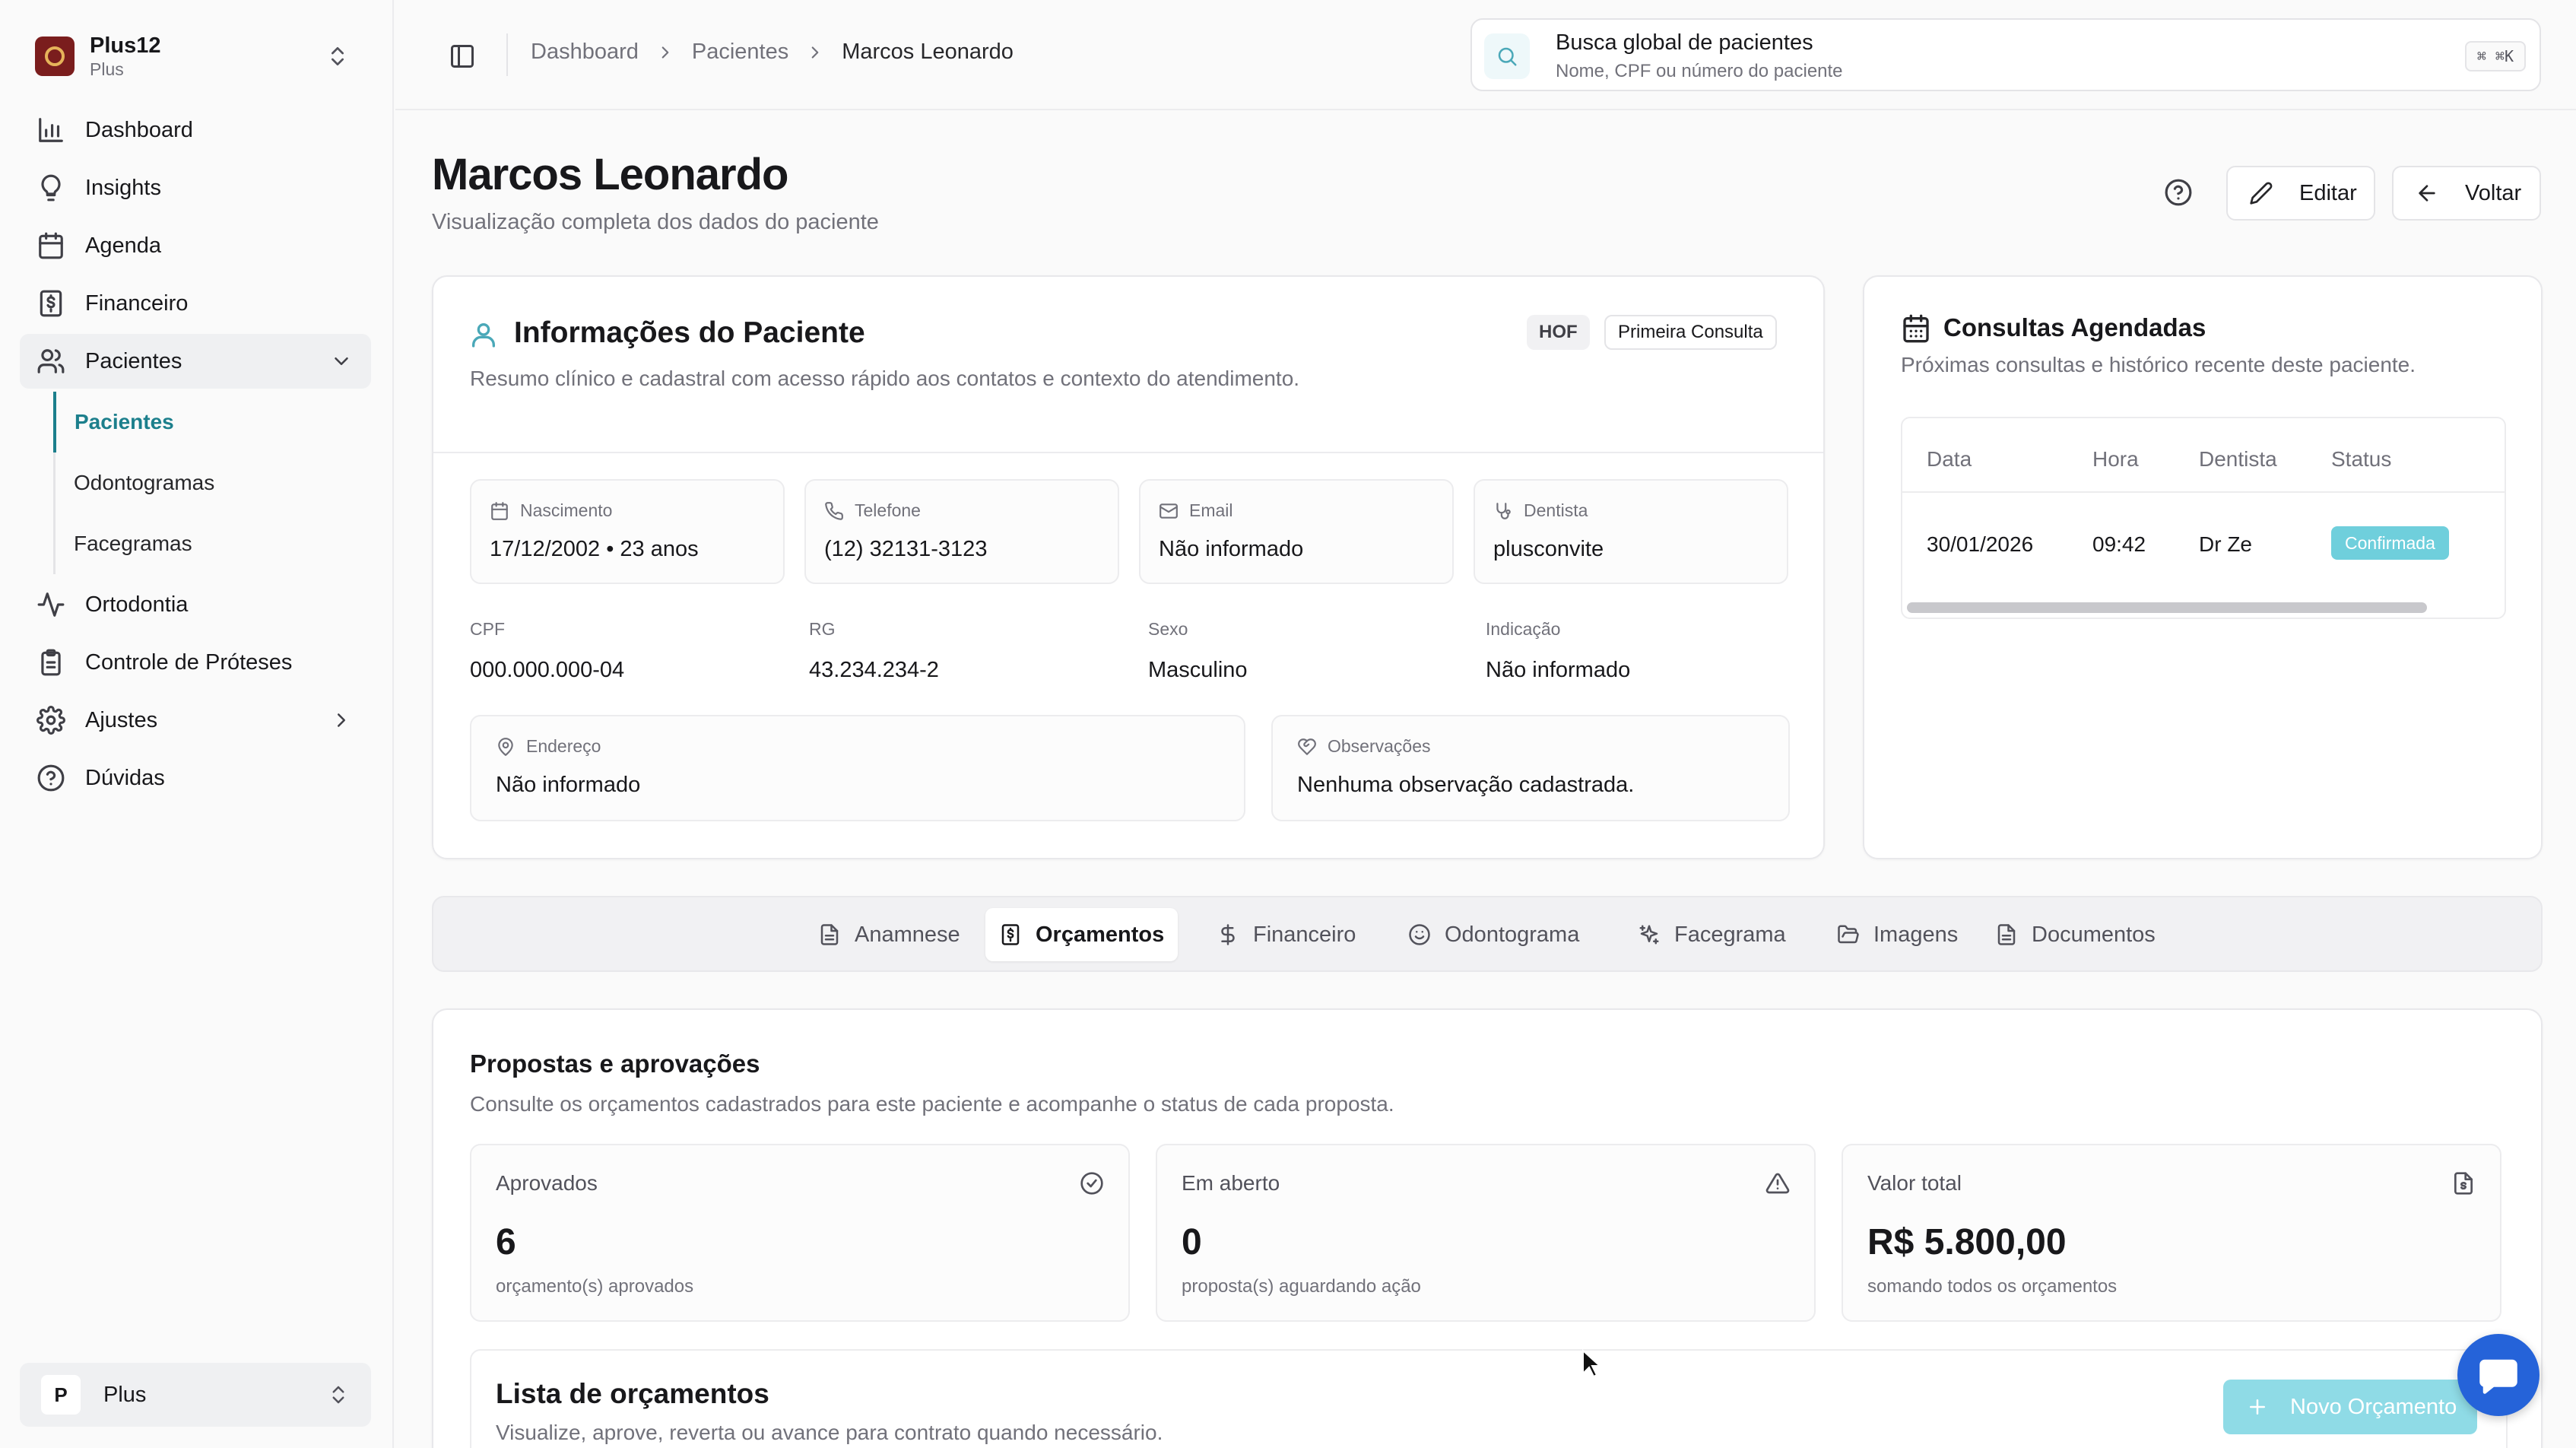 This screenshot has height=1448, width=2576. Describe the element at coordinates (2301, 193) in the screenshot. I see `edit-button: Editar` at that location.